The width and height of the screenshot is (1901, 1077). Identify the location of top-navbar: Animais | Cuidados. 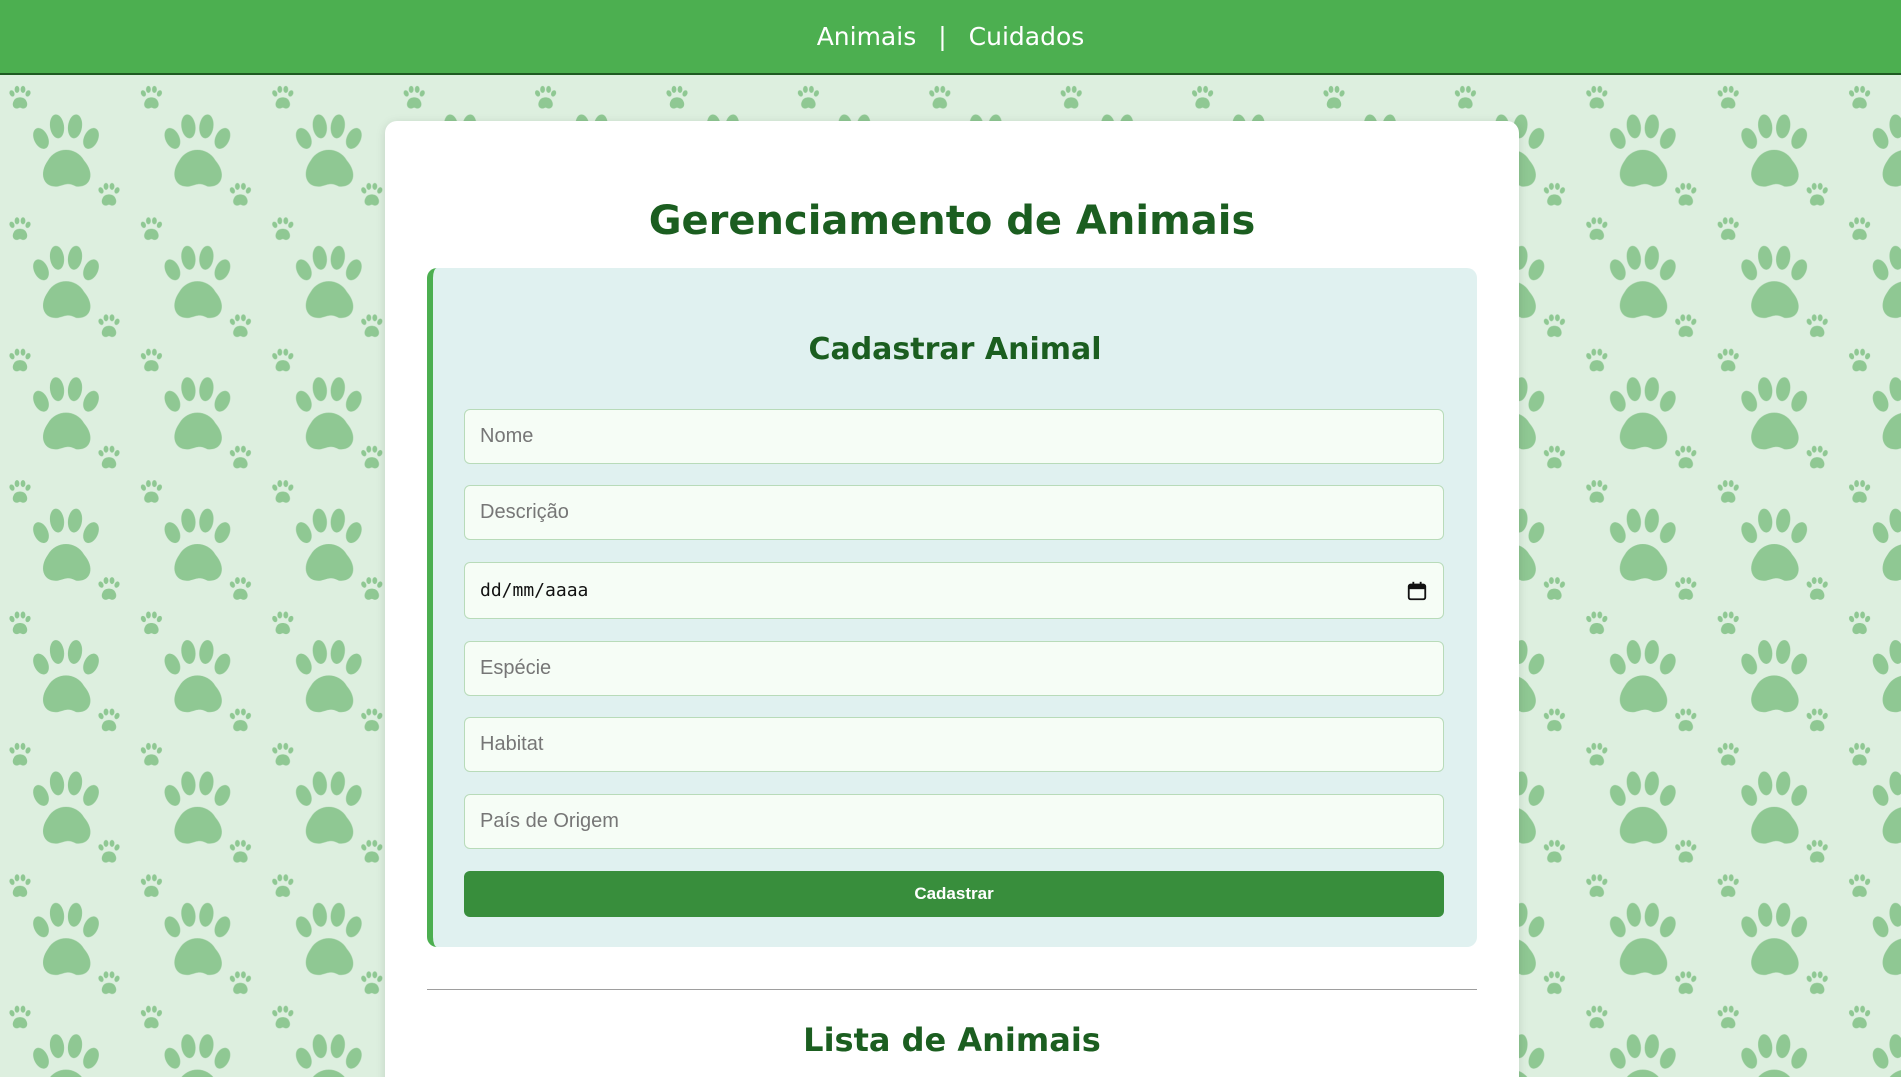
(950, 37).